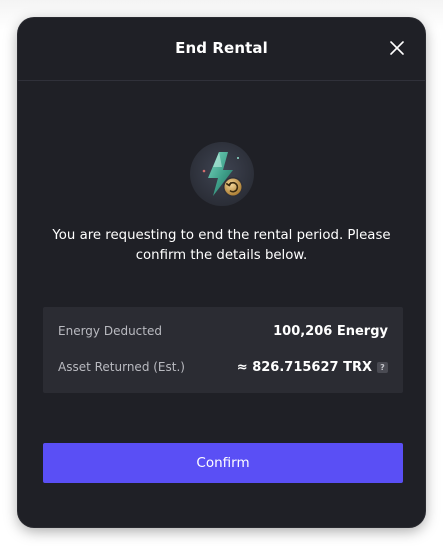 This screenshot has height=546, width=443. I want to click on energy-deducted-amount: 100,206 Energy, so click(330, 331).